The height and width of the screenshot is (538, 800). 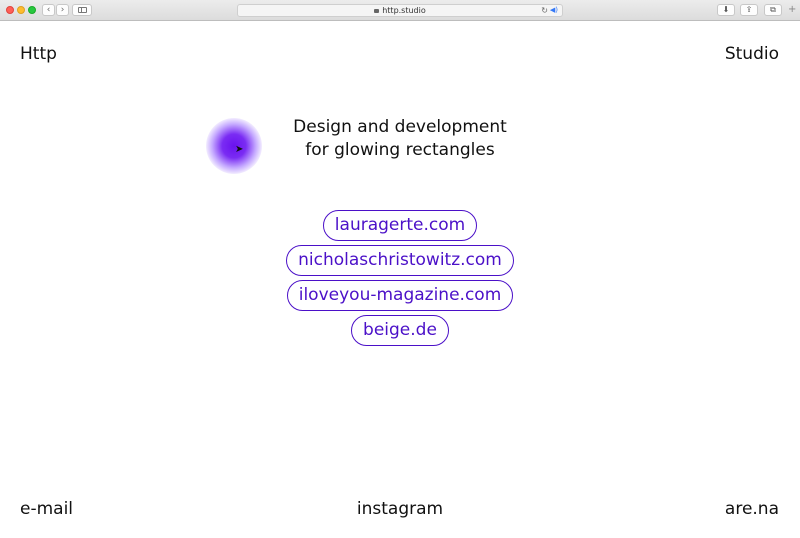 What do you see at coordinates (752, 509) in the screenshot?
I see `arena-link: are.na` at bounding box center [752, 509].